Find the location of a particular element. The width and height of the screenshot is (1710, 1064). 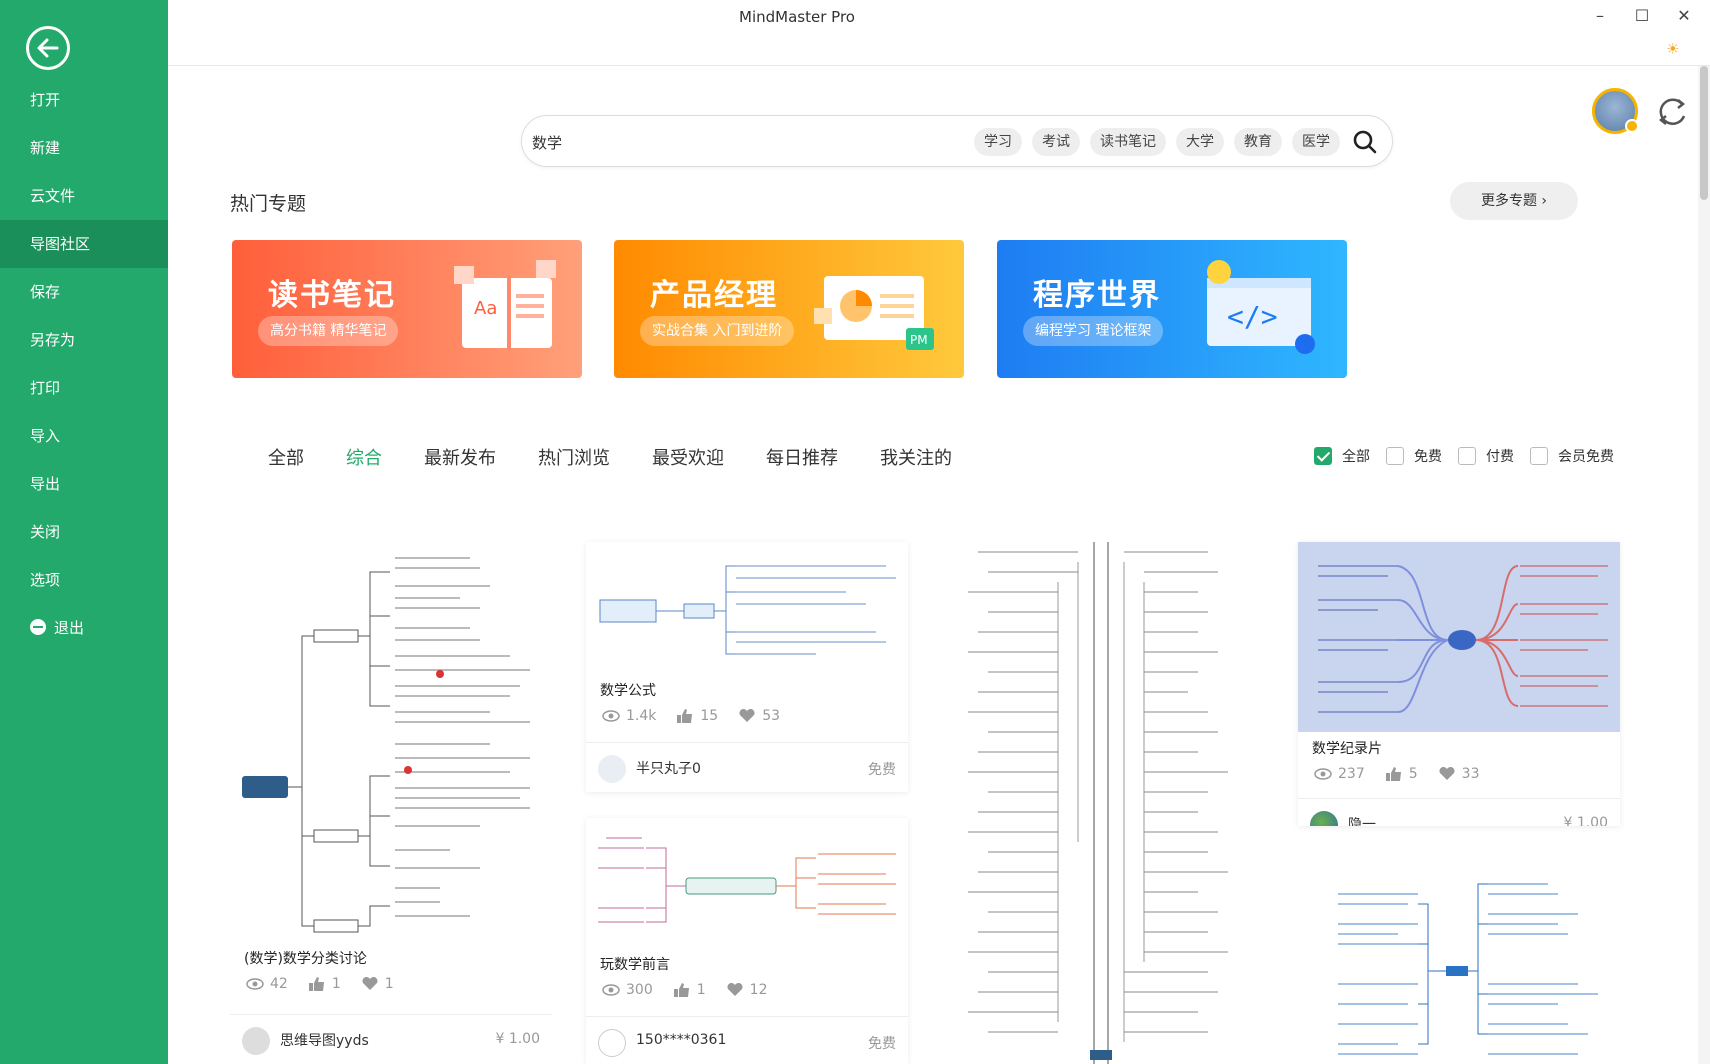

search-tag: 医学 is located at coordinates (1316, 142).